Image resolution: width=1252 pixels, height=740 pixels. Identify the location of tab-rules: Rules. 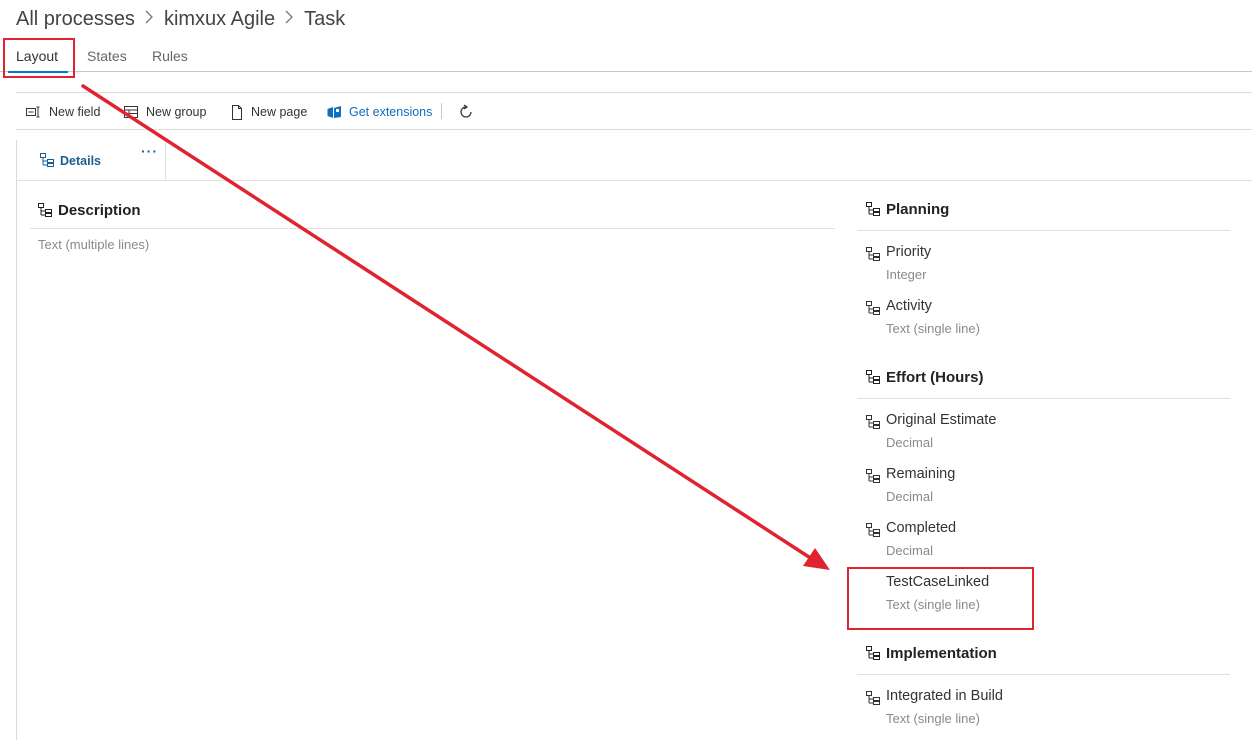
(170, 56).